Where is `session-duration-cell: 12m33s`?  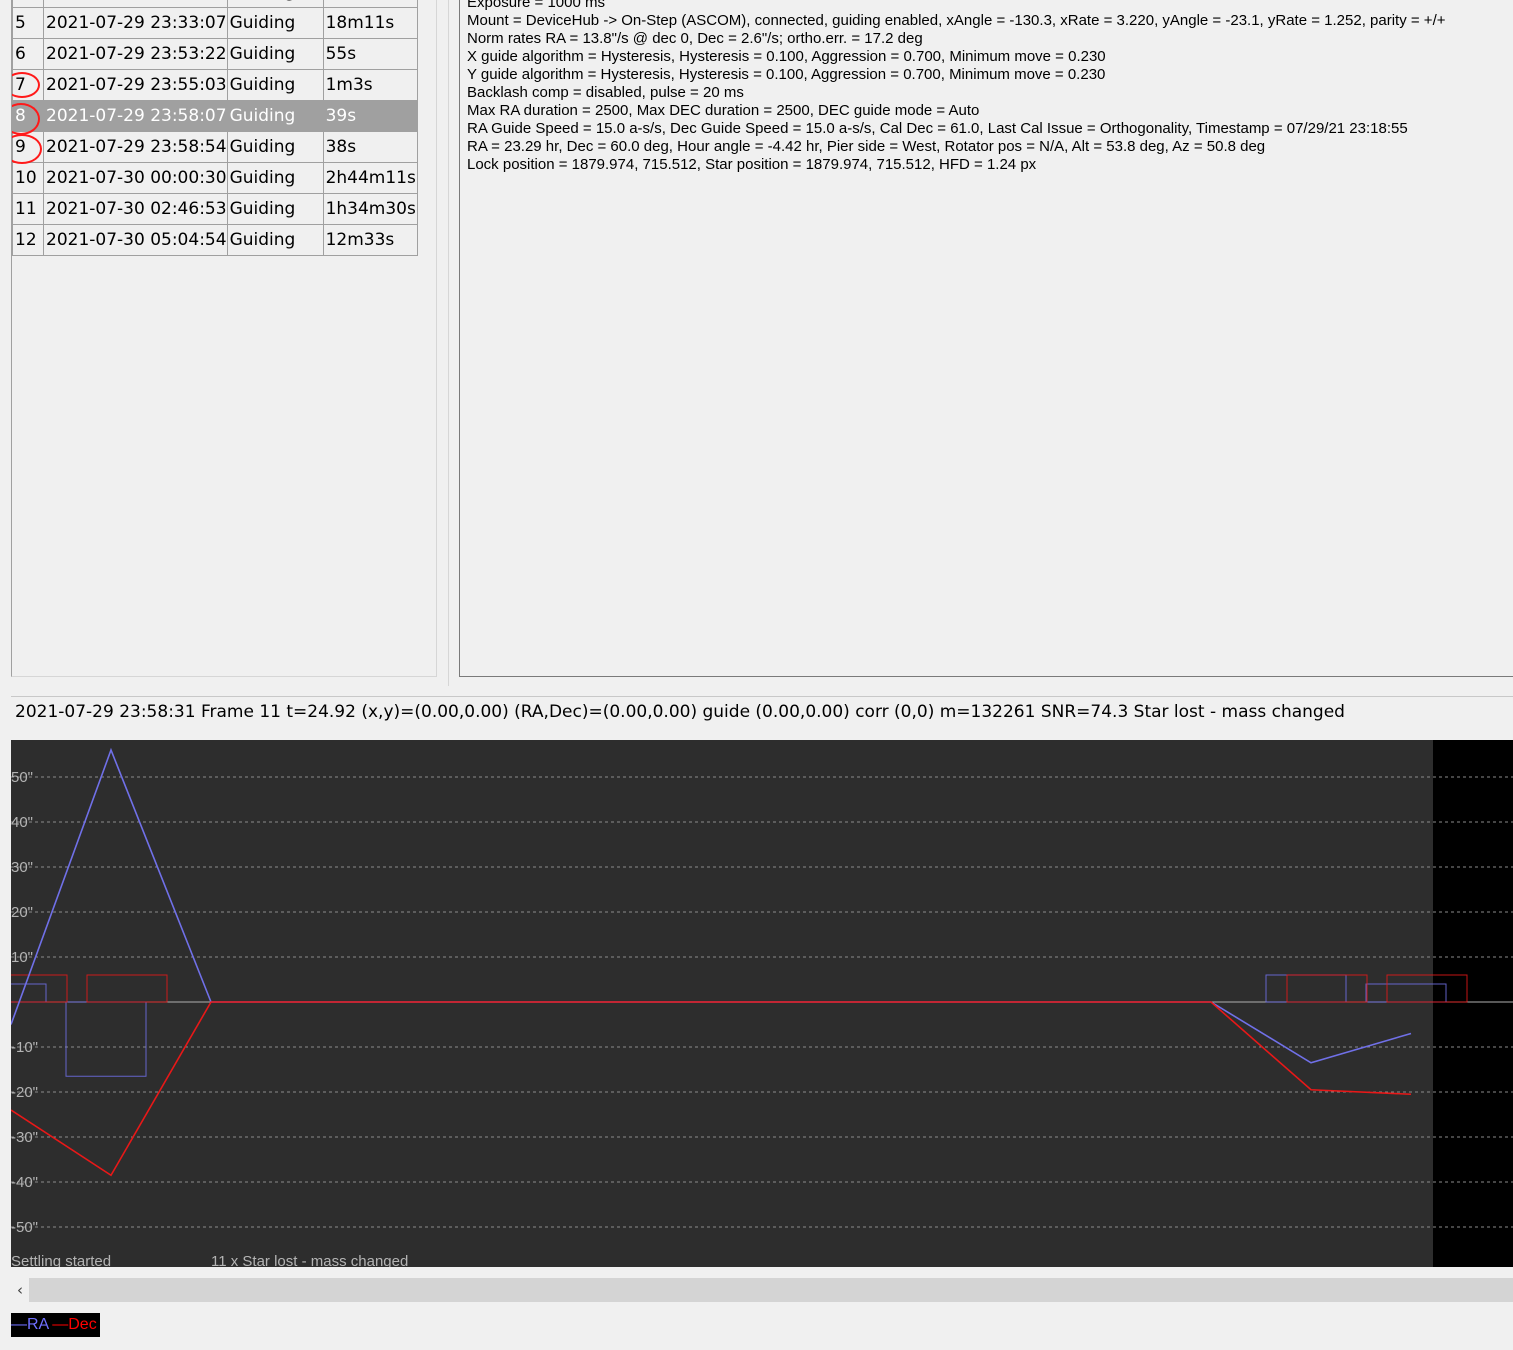
session-duration-cell: 12m33s is located at coordinates (370, 240).